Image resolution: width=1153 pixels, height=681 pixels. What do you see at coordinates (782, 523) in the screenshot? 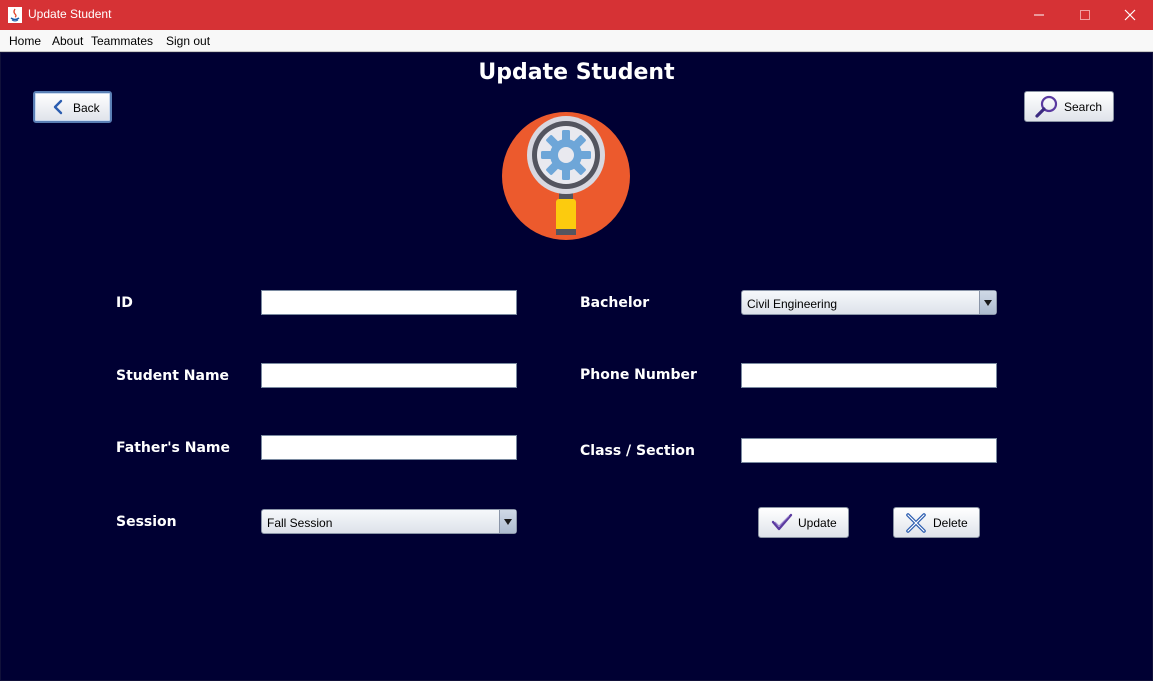
I see `checkmark-icon` at bounding box center [782, 523].